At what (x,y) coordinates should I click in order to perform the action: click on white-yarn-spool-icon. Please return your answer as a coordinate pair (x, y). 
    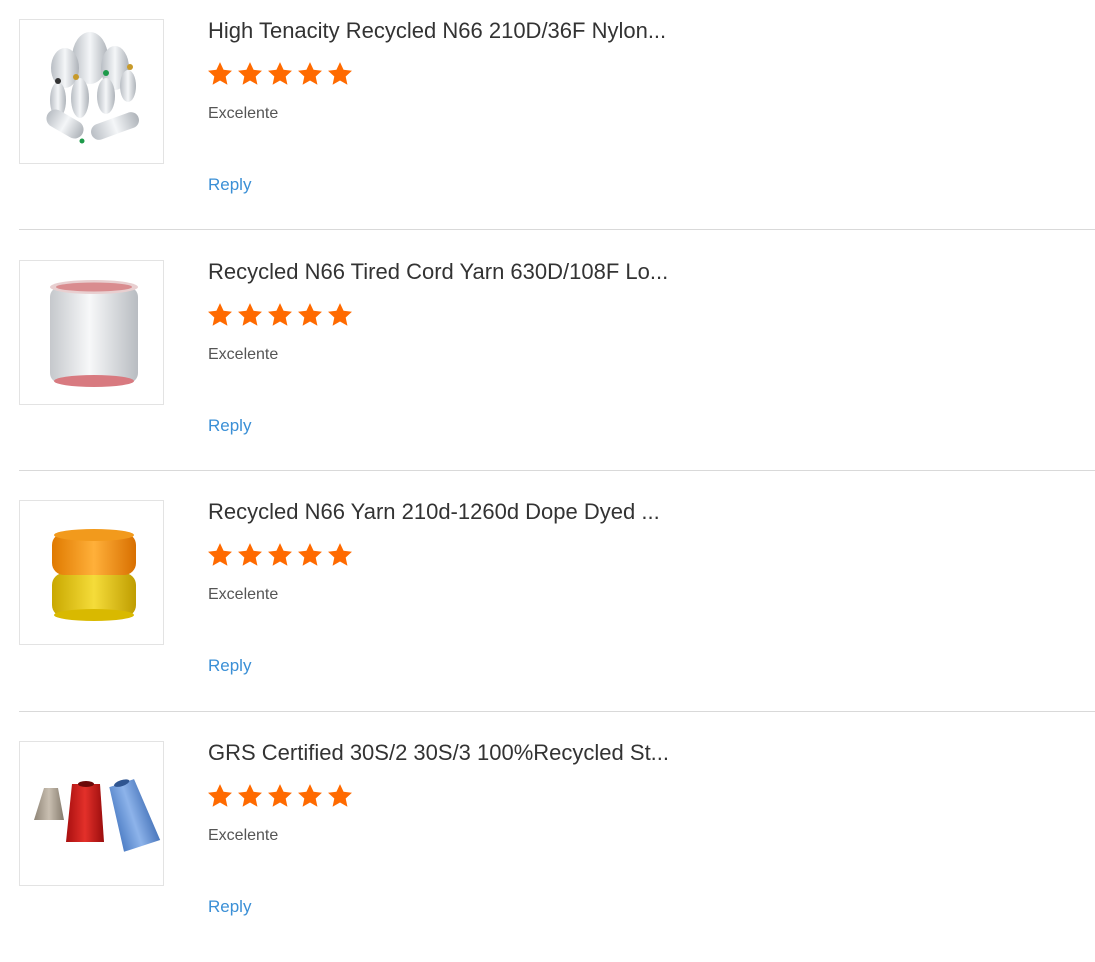
    Looking at the image, I should click on (94, 333).